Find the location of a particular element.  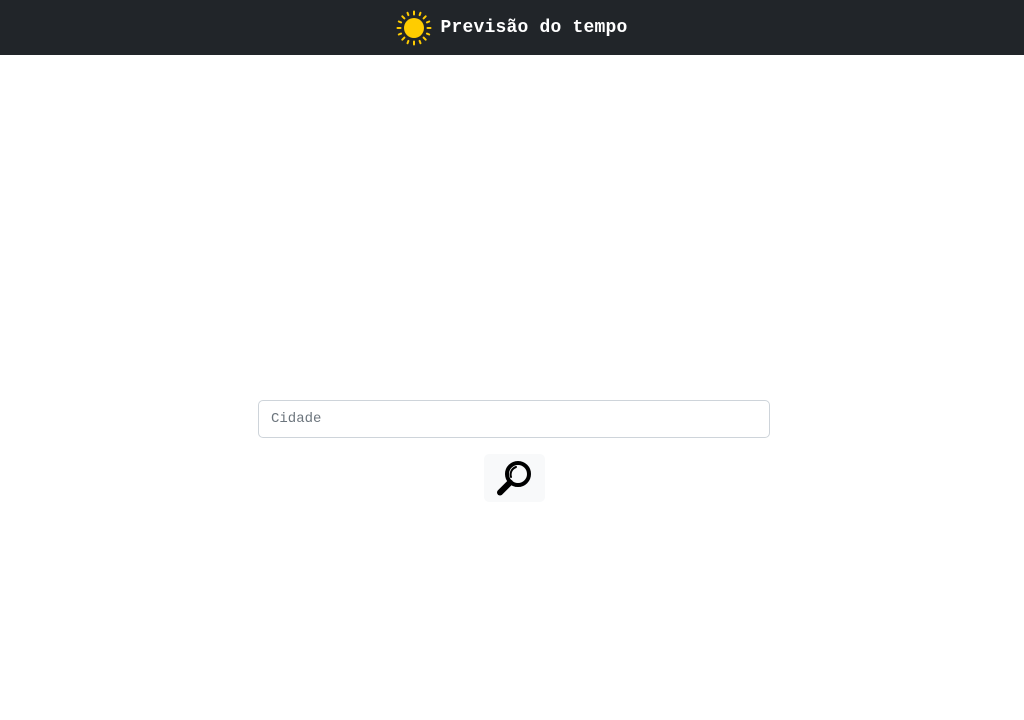

navbar: Previsão do tempo is located at coordinates (512, 27).